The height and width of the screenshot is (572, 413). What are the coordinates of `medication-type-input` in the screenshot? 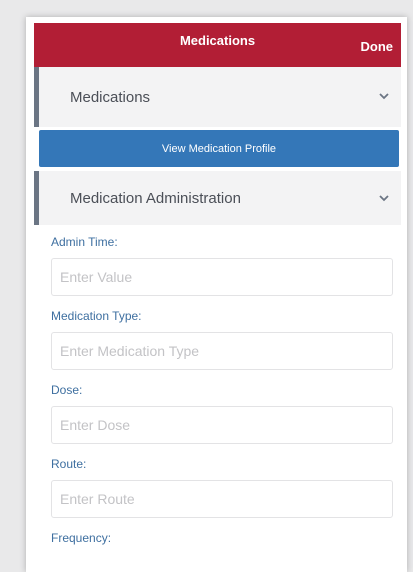 It's located at (222, 351).